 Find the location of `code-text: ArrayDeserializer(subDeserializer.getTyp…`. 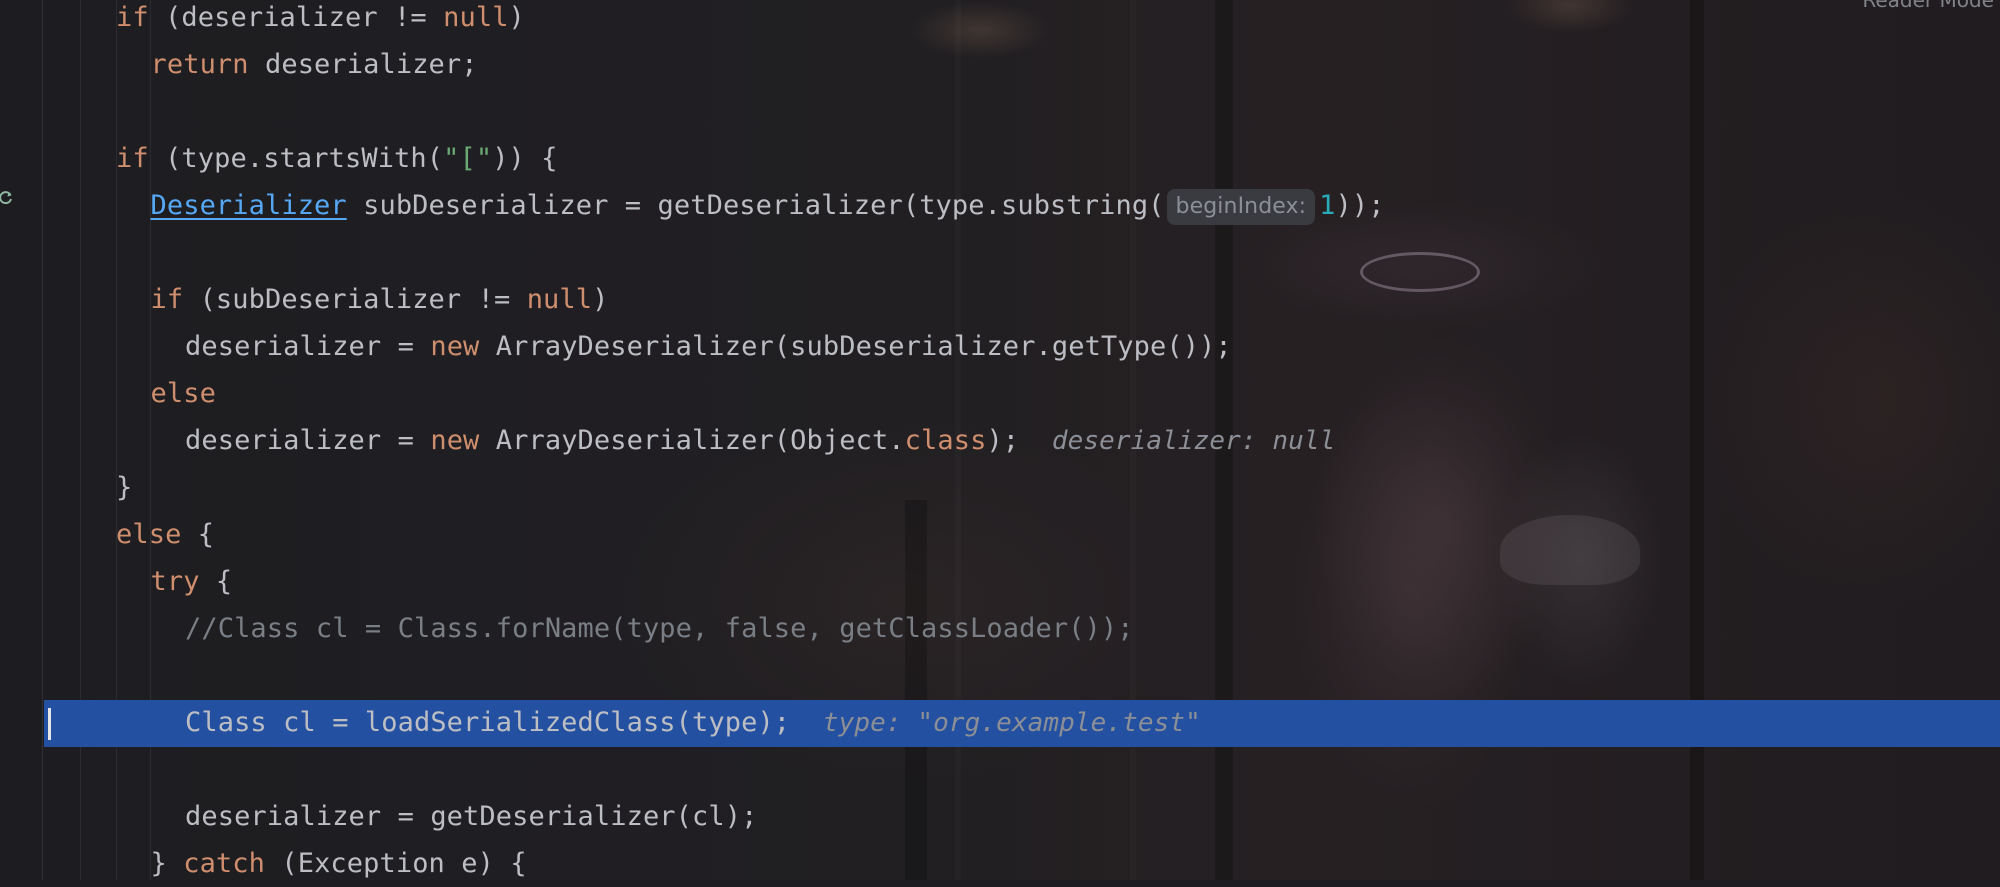

code-text: ArrayDeserializer(subDeserializer.getTyp… is located at coordinates (855, 346).